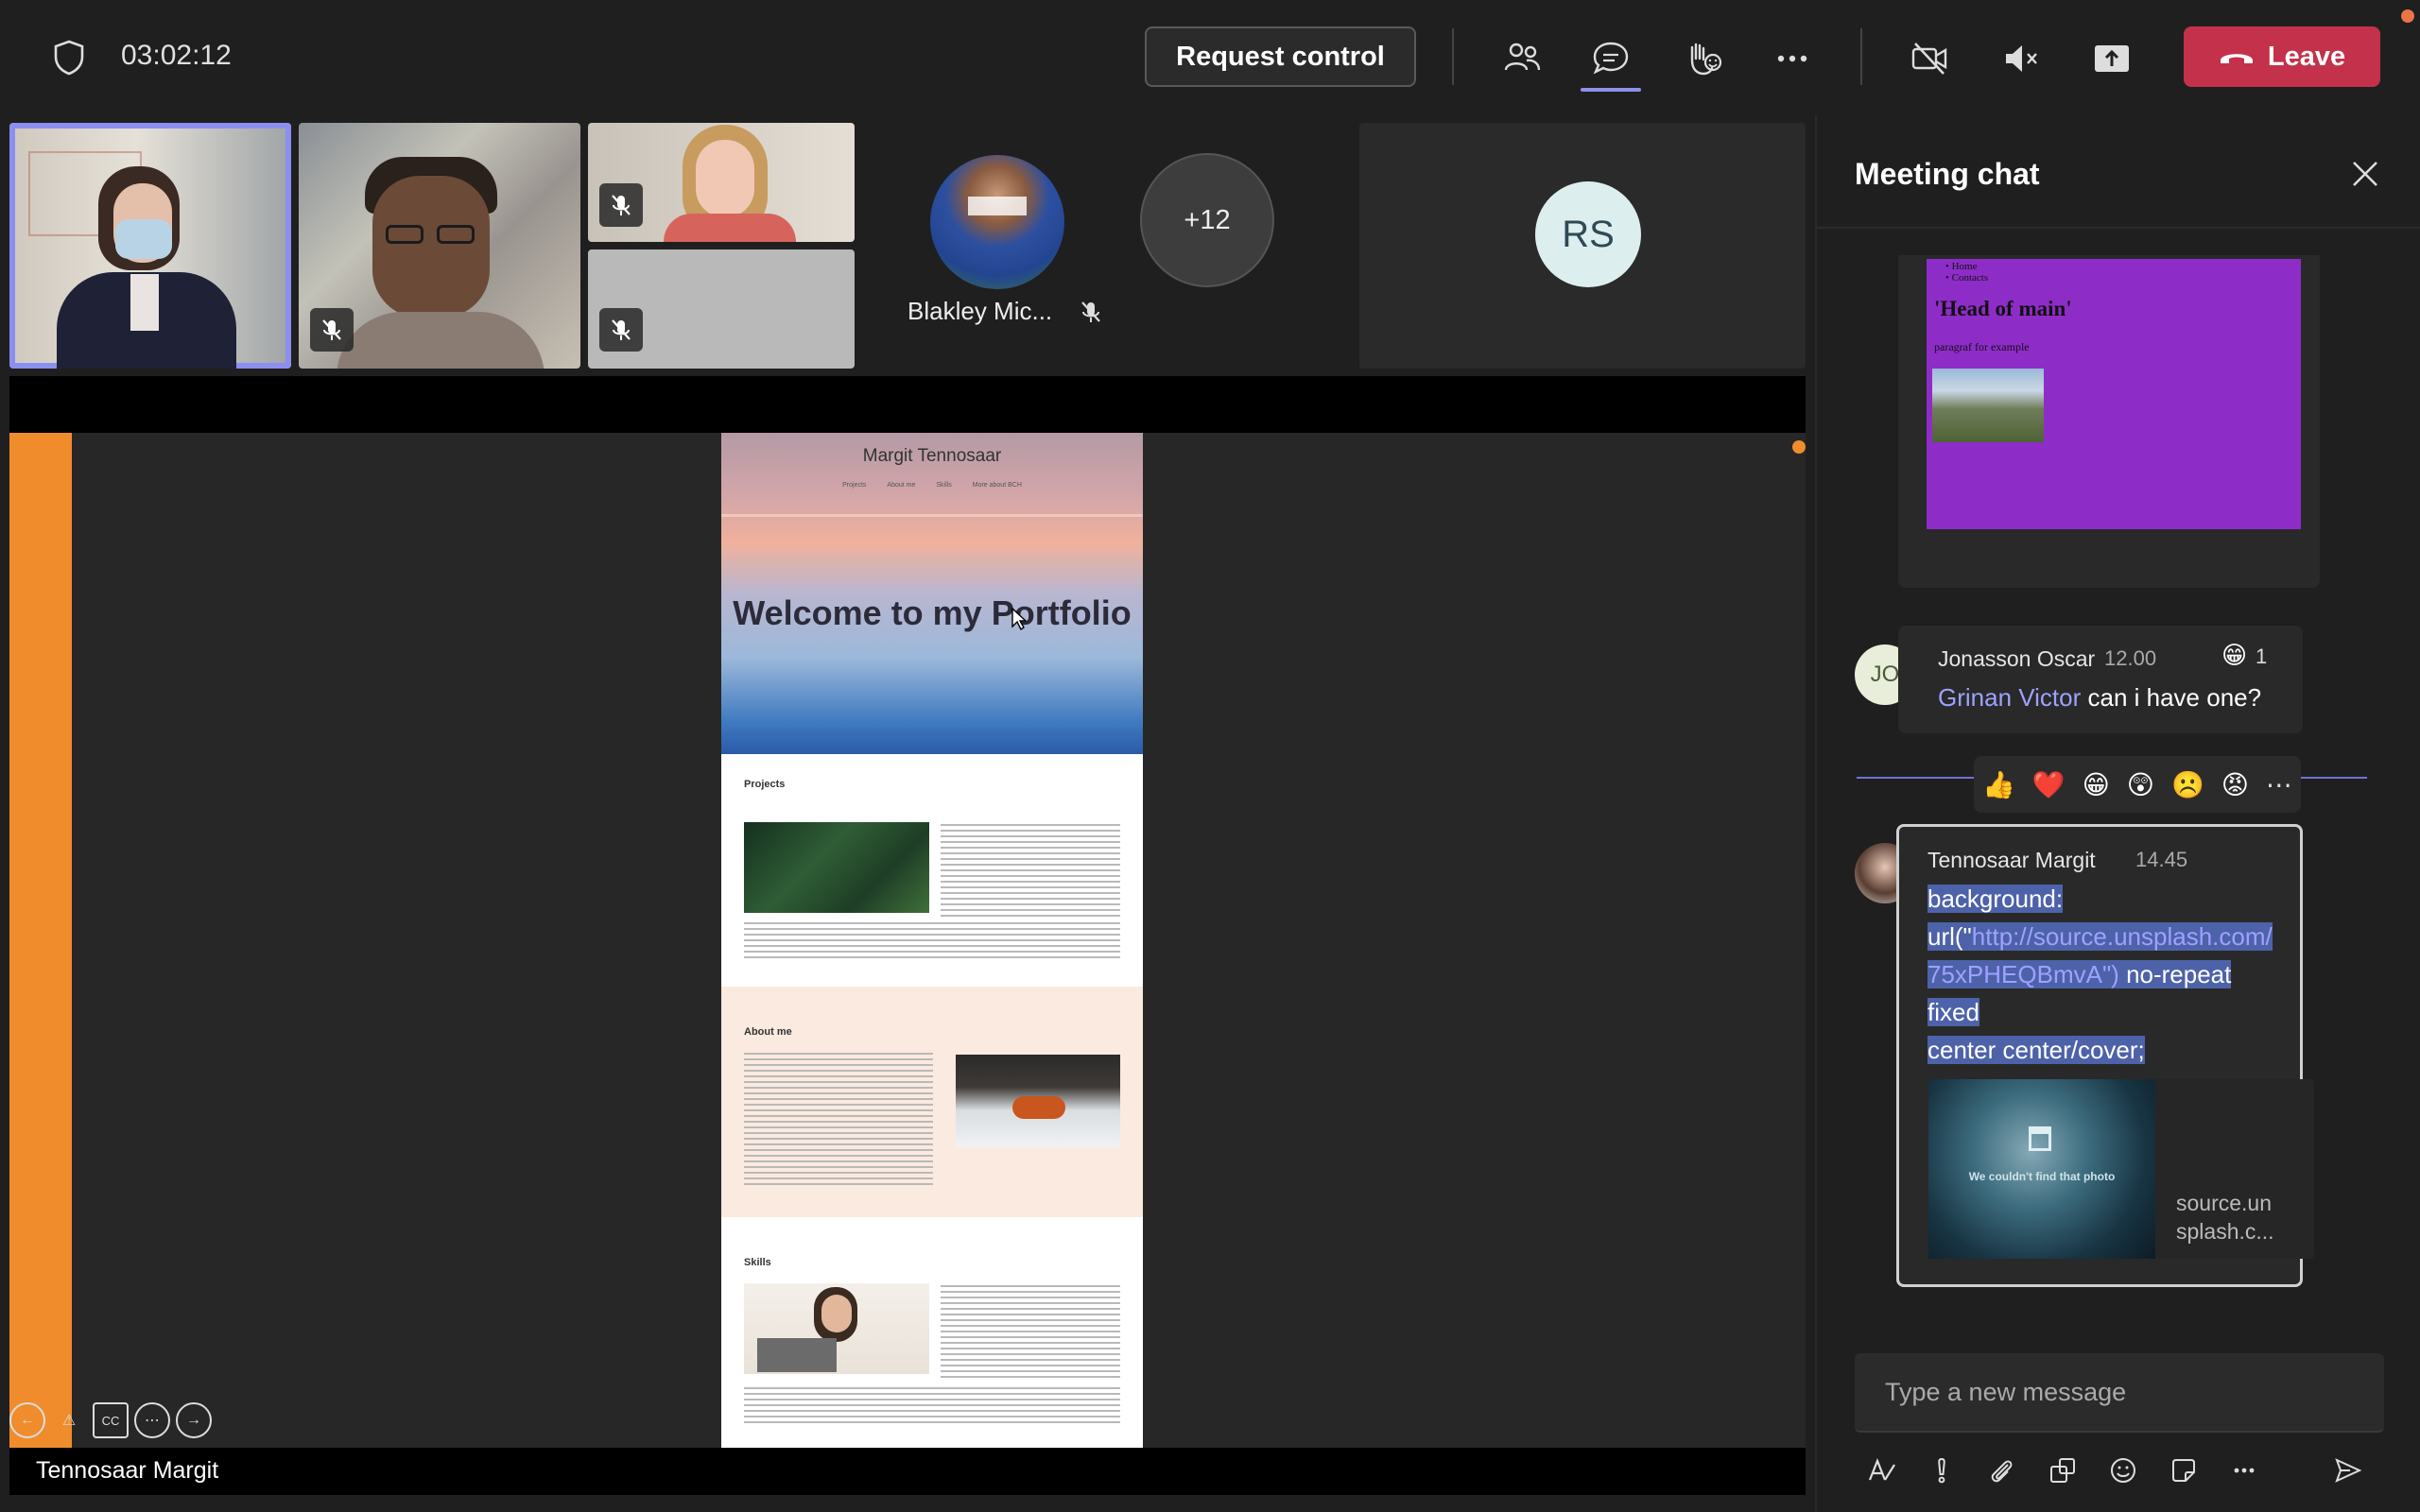  I want to click on portfolio-section-title: Projects, so click(765, 784).